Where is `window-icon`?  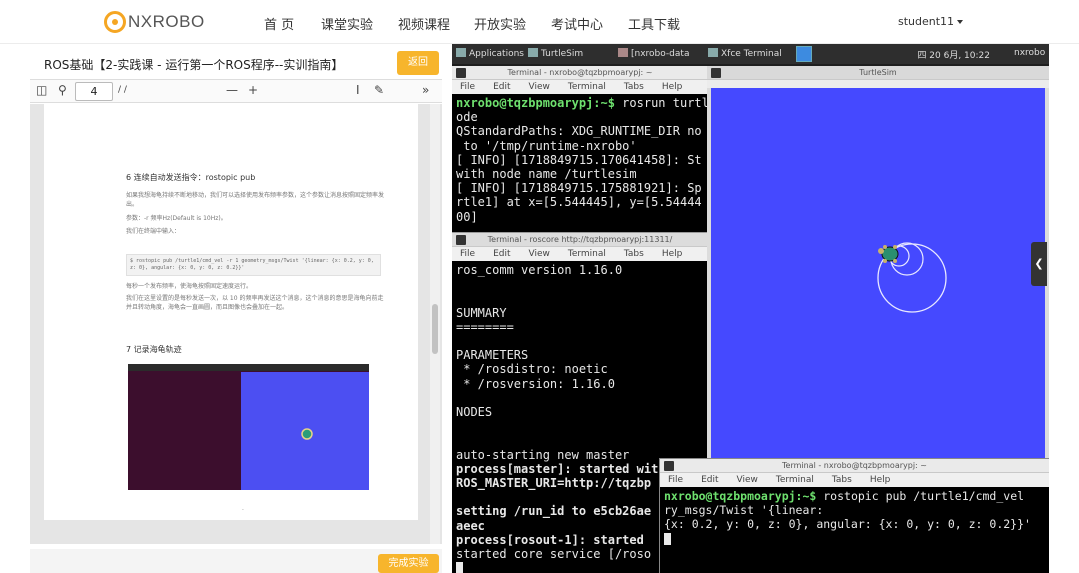 window-icon is located at coordinates (533, 52).